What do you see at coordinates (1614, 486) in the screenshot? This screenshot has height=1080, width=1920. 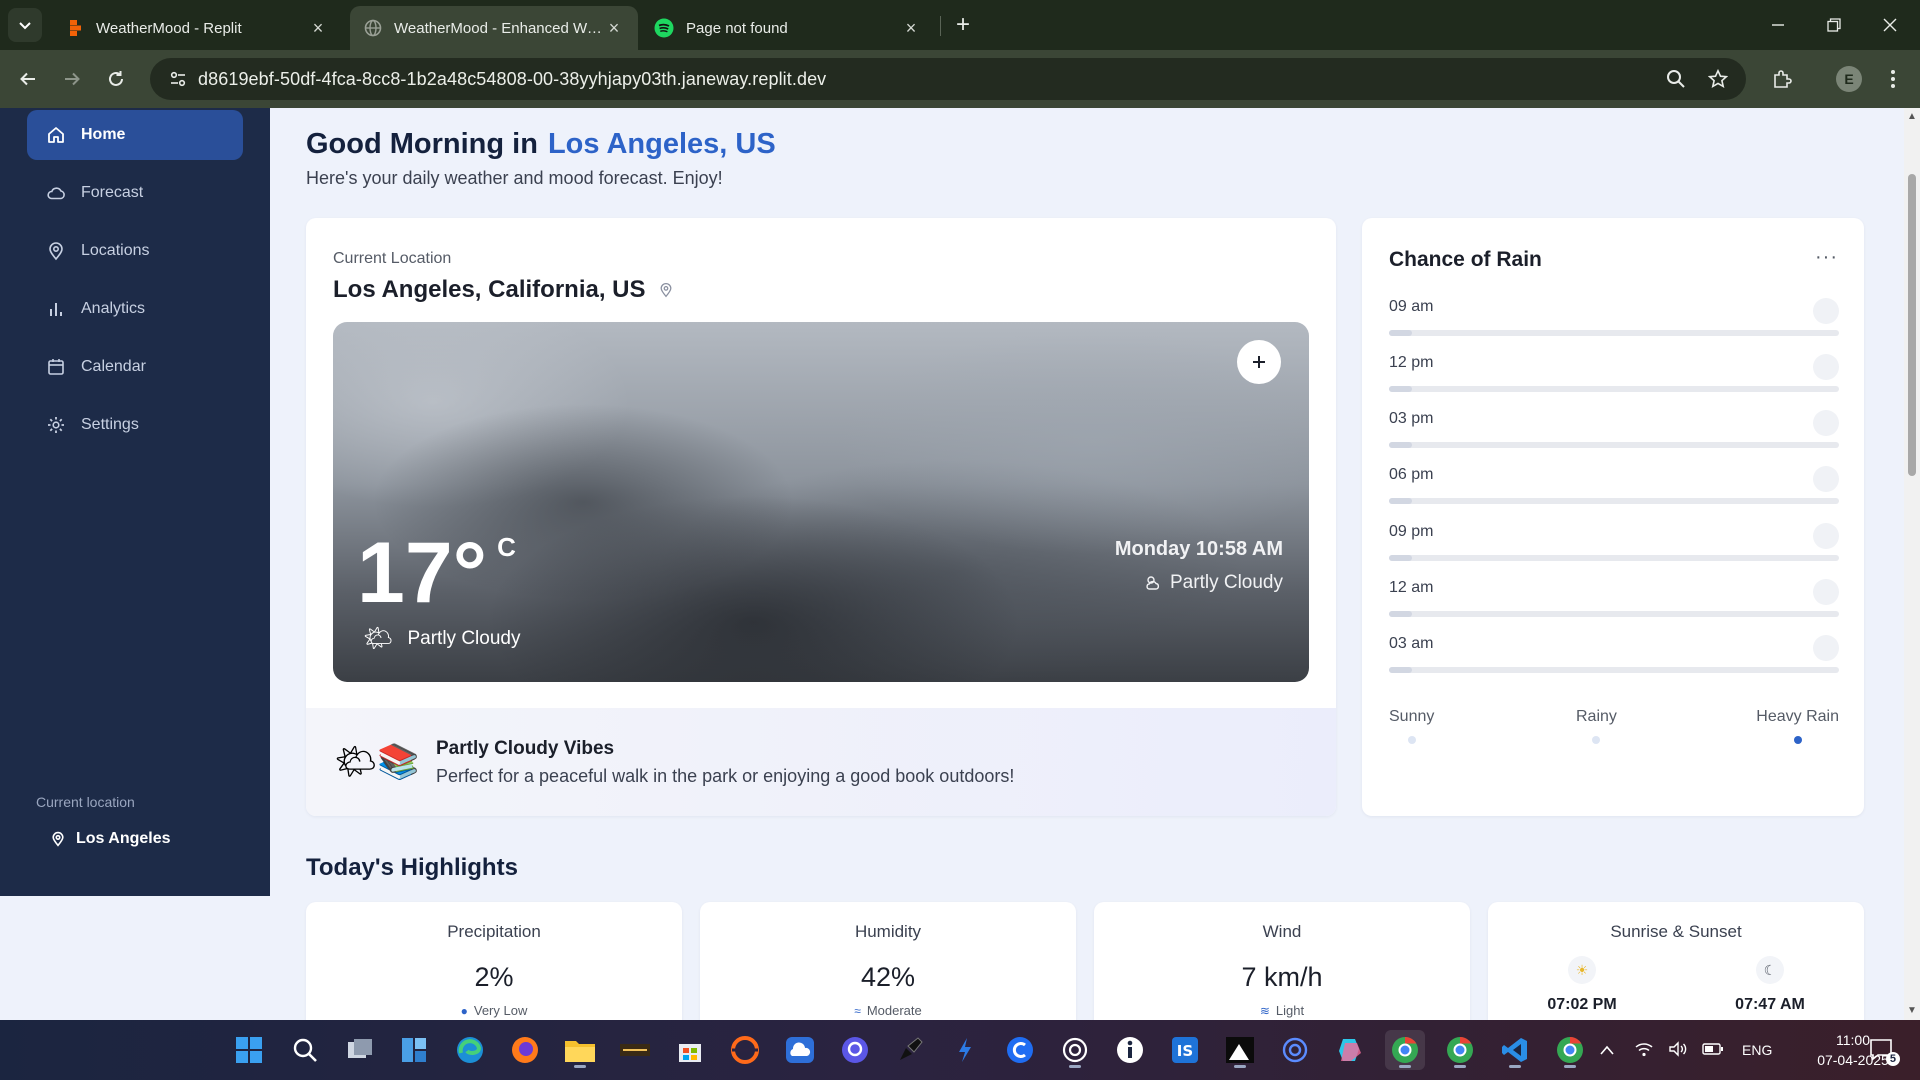 I see `rain-row: 06 pm` at bounding box center [1614, 486].